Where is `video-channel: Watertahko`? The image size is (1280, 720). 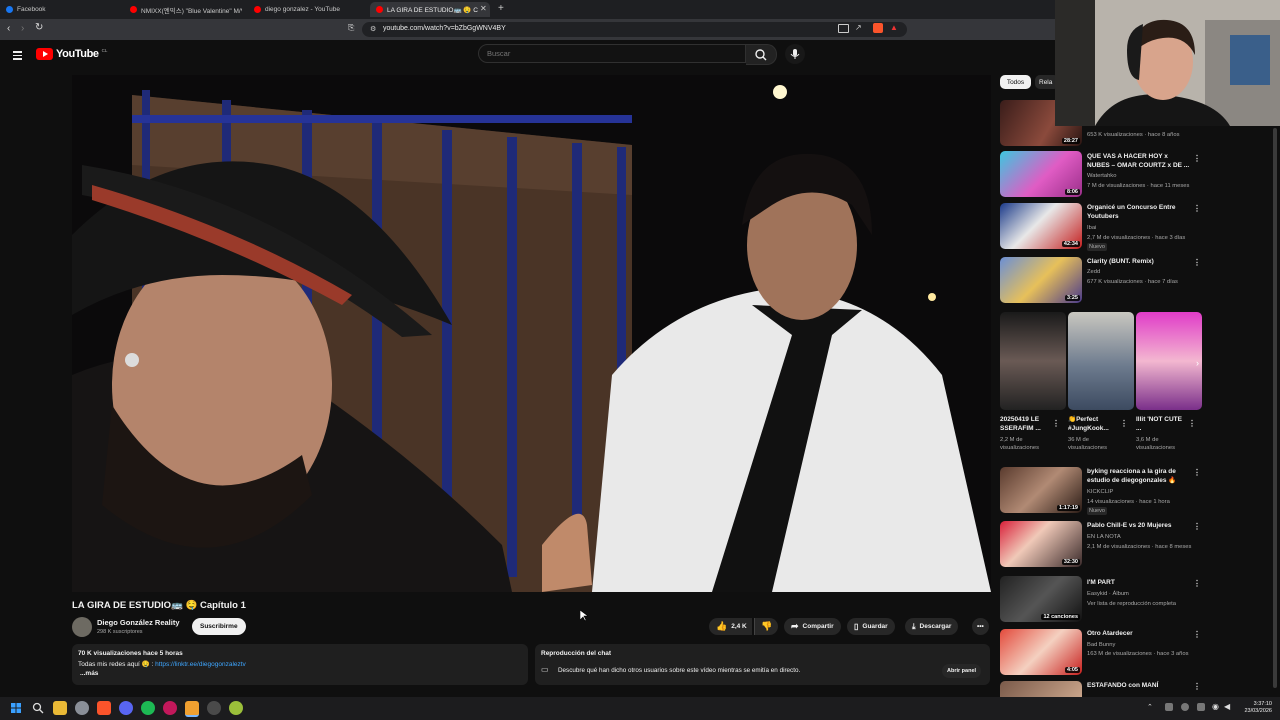 video-channel: Watertahko is located at coordinates (1101, 176).